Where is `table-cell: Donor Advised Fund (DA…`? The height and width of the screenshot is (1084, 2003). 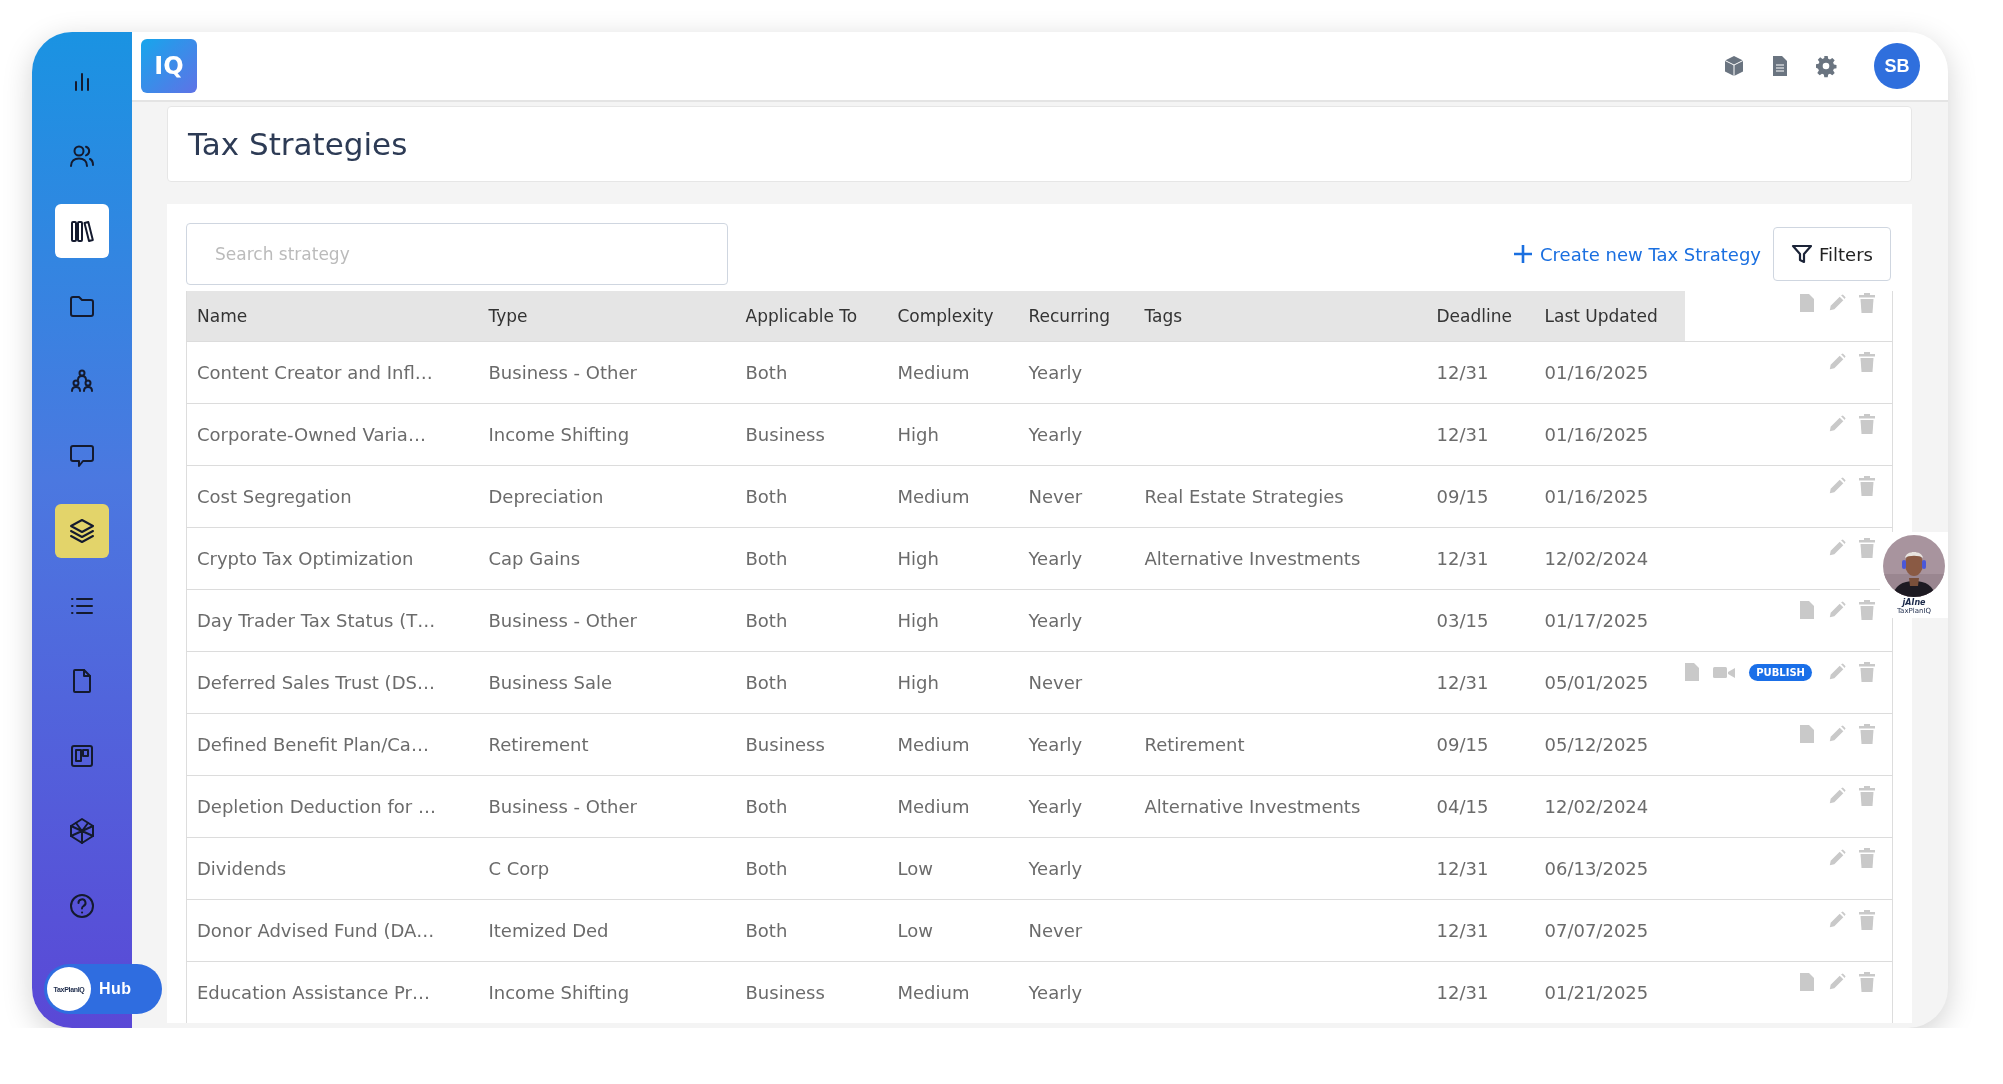 table-cell: Donor Advised Fund (DA… is located at coordinates (316, 930).